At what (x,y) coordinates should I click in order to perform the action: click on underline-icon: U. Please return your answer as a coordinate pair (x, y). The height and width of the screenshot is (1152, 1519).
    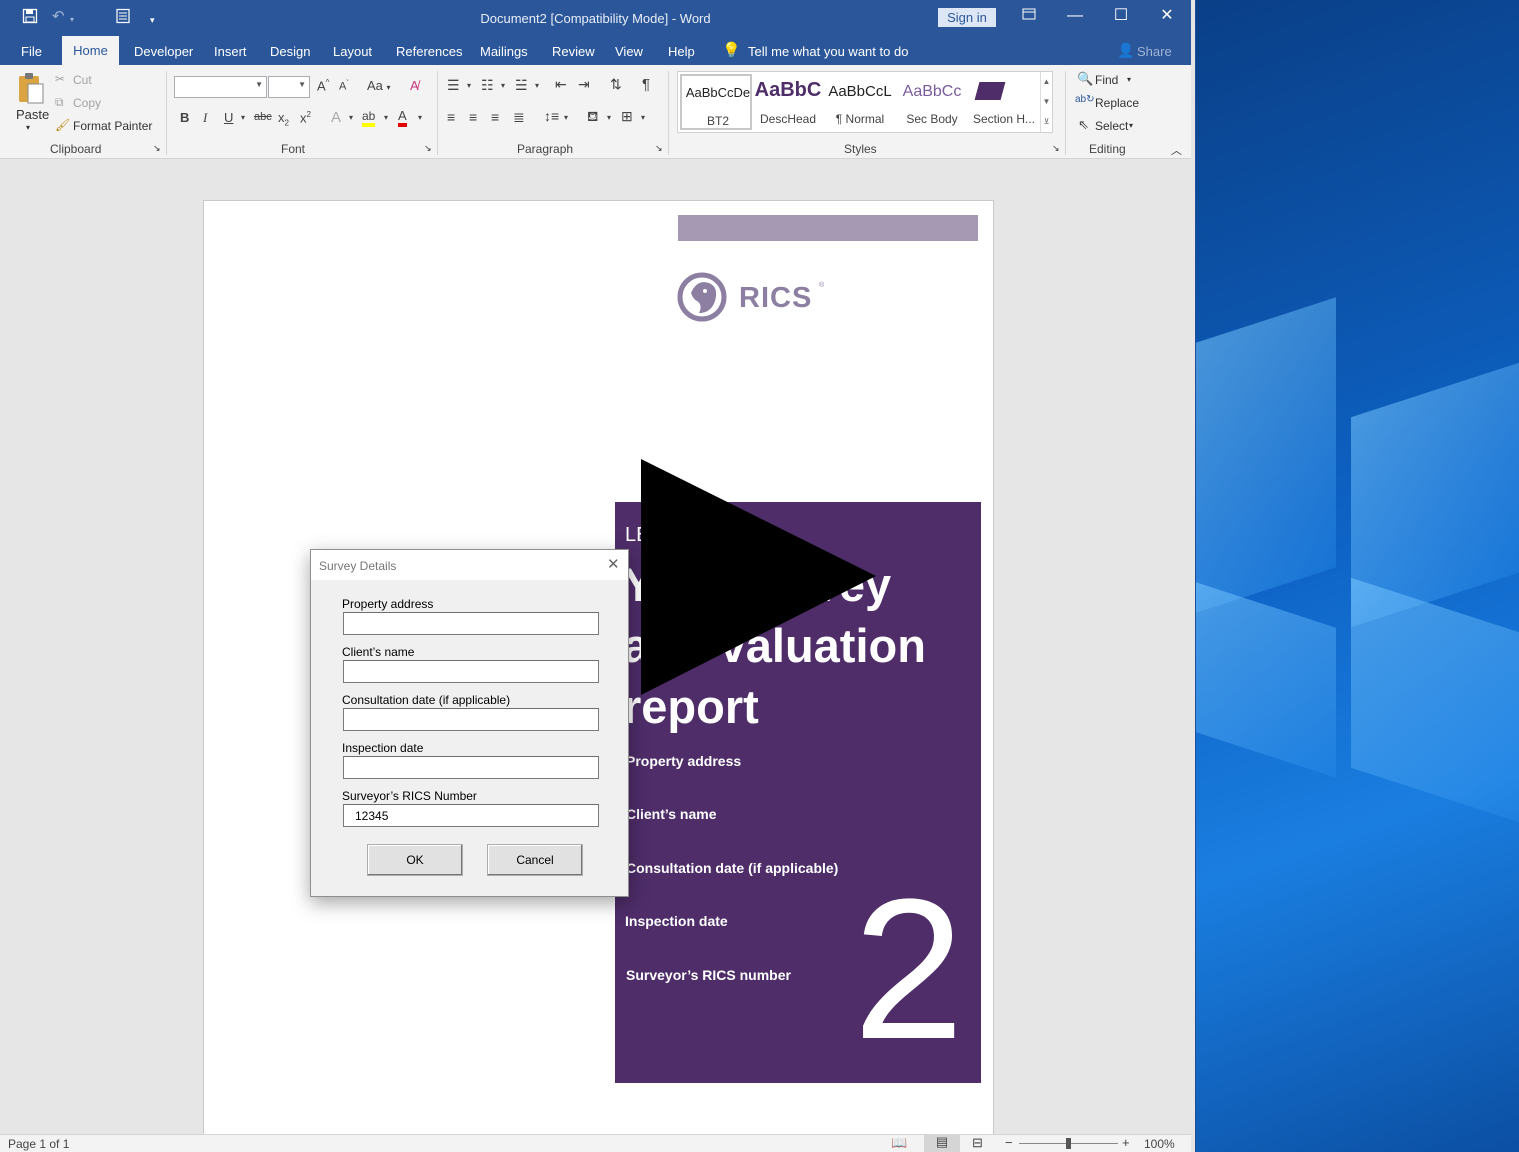
    Looking at the image, I should click on (228, 117).